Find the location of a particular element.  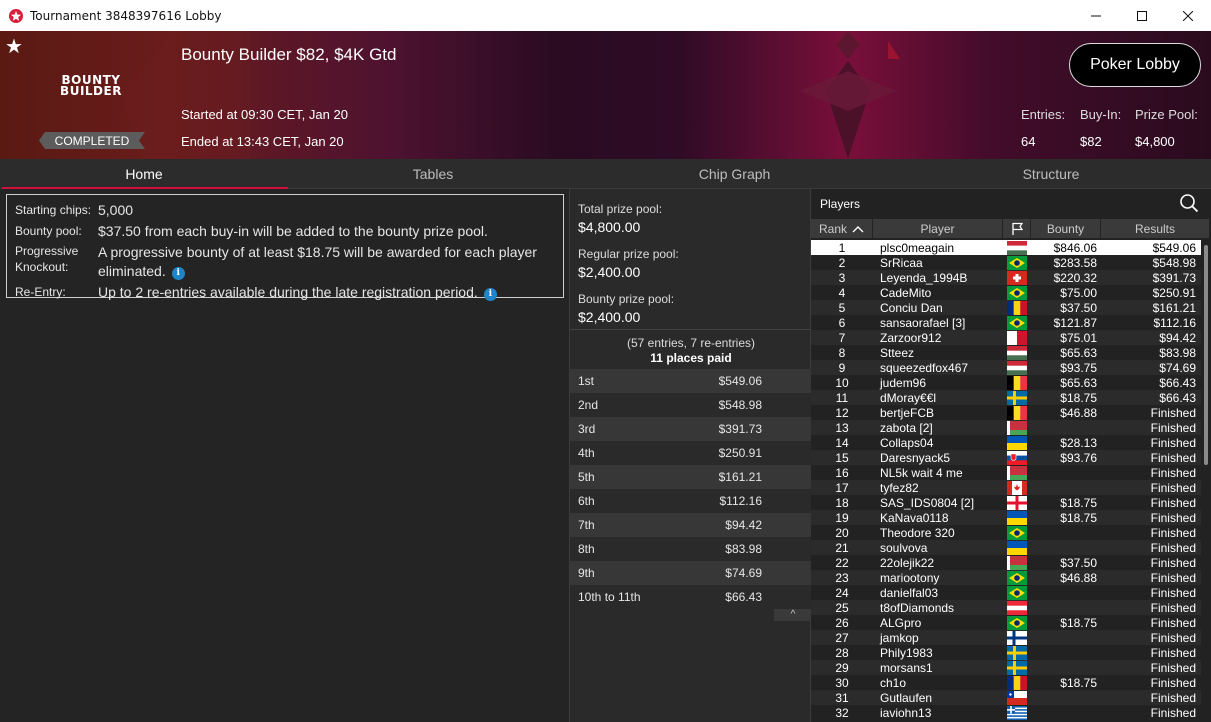

player-row: 9 squeezedfox467 $93.75 $74.69 is located at coordinates (1006, 367).